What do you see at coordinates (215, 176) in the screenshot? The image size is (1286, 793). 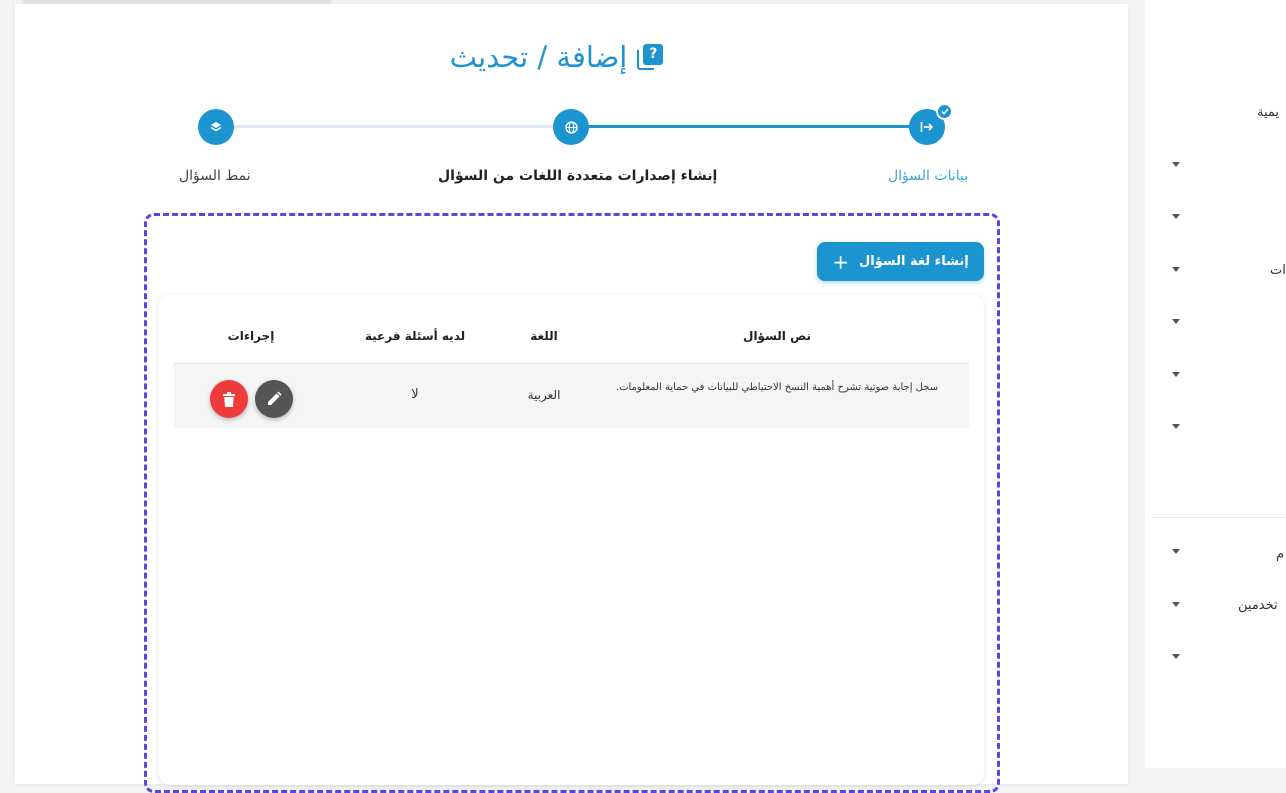 I see `step-label-question-type: نمط السؤال` at bounding box center [215, 176].